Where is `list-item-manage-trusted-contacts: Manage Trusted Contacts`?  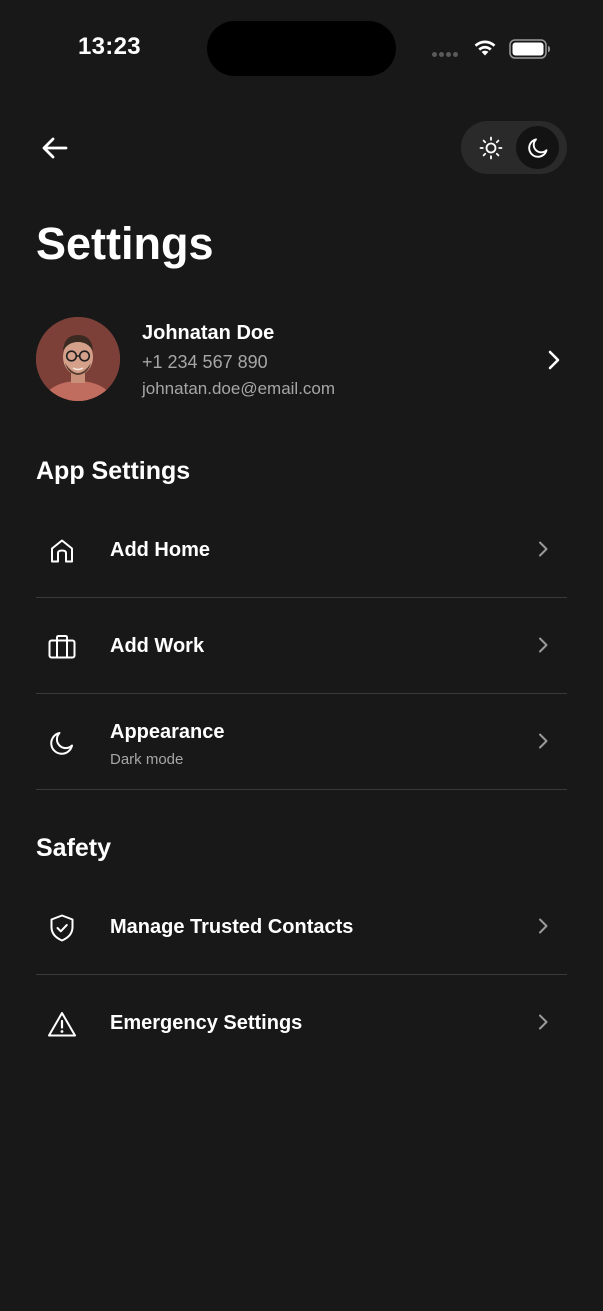 list-item-manage-trusted-contacts: Manage Trusted Contacts is located at coordinates (301, 927).